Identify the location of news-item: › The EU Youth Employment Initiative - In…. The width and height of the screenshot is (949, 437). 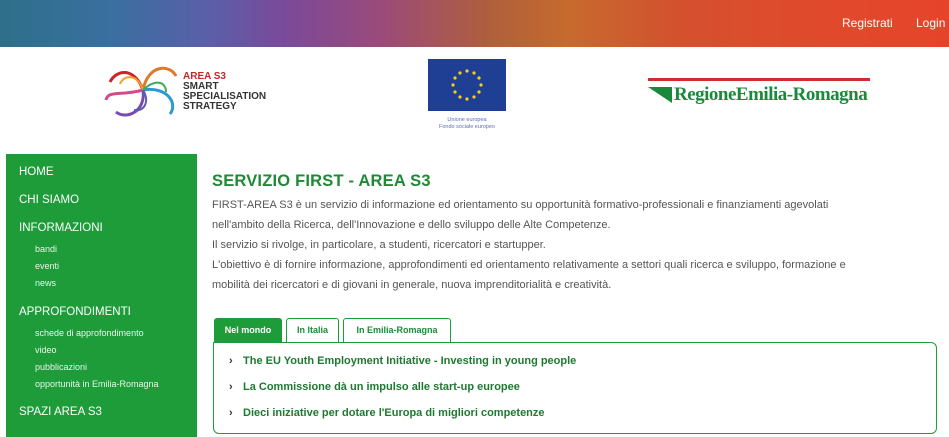
(402, 361).